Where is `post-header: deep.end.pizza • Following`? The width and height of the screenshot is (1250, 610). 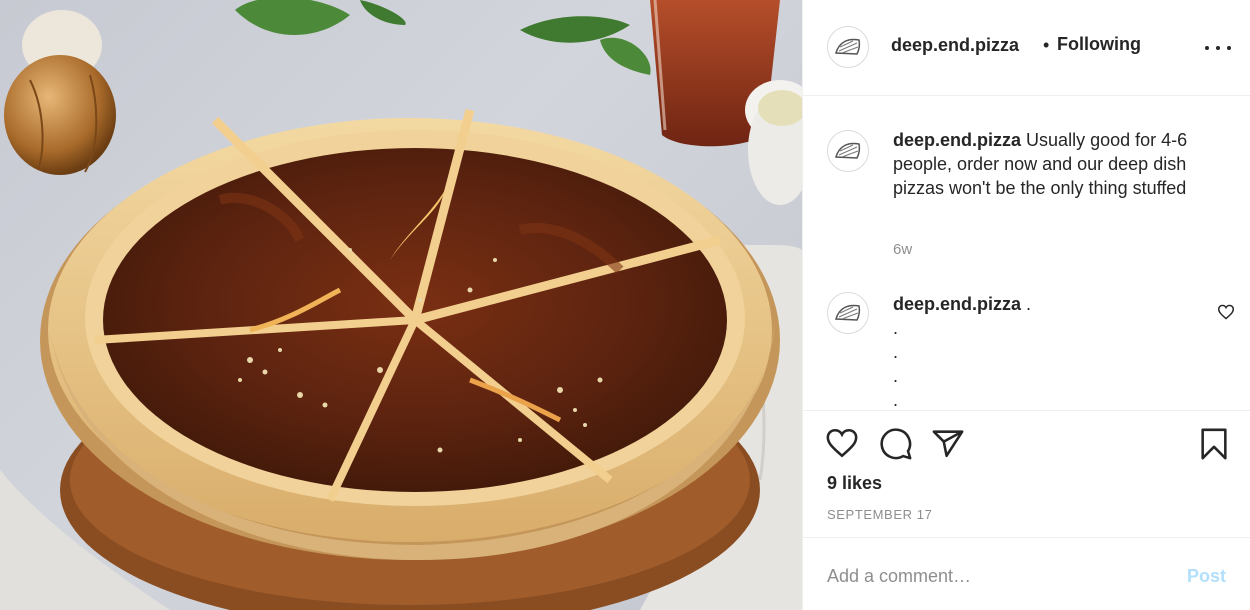
post-header: deep.end.pizza • Following is located at coordinates (1026, 48).